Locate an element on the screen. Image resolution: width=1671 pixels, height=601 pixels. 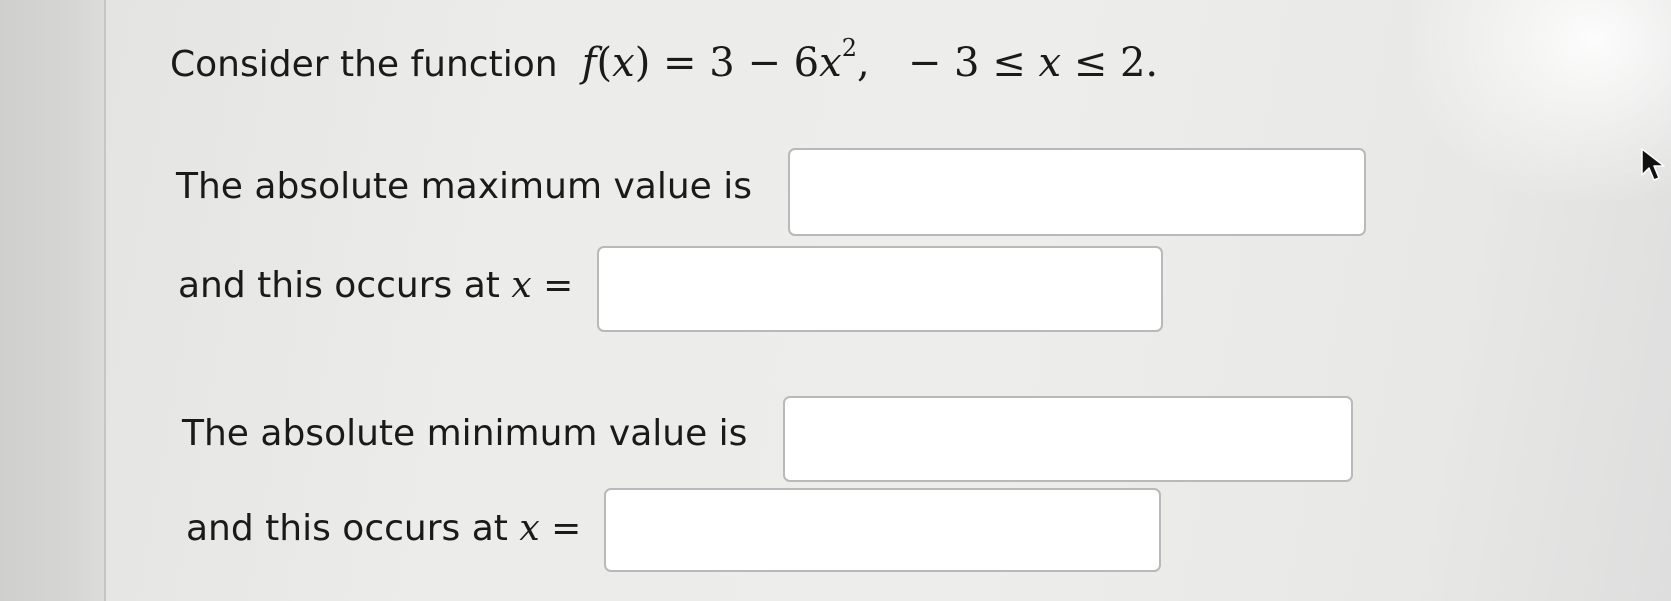
expression-exponent: 2 is located at coordinates (849, 48).